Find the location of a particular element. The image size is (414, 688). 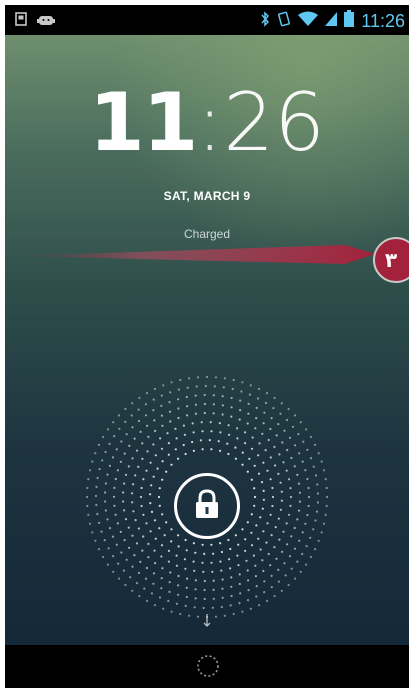

clock-hours: 11 is located at coordinates (143, 122).